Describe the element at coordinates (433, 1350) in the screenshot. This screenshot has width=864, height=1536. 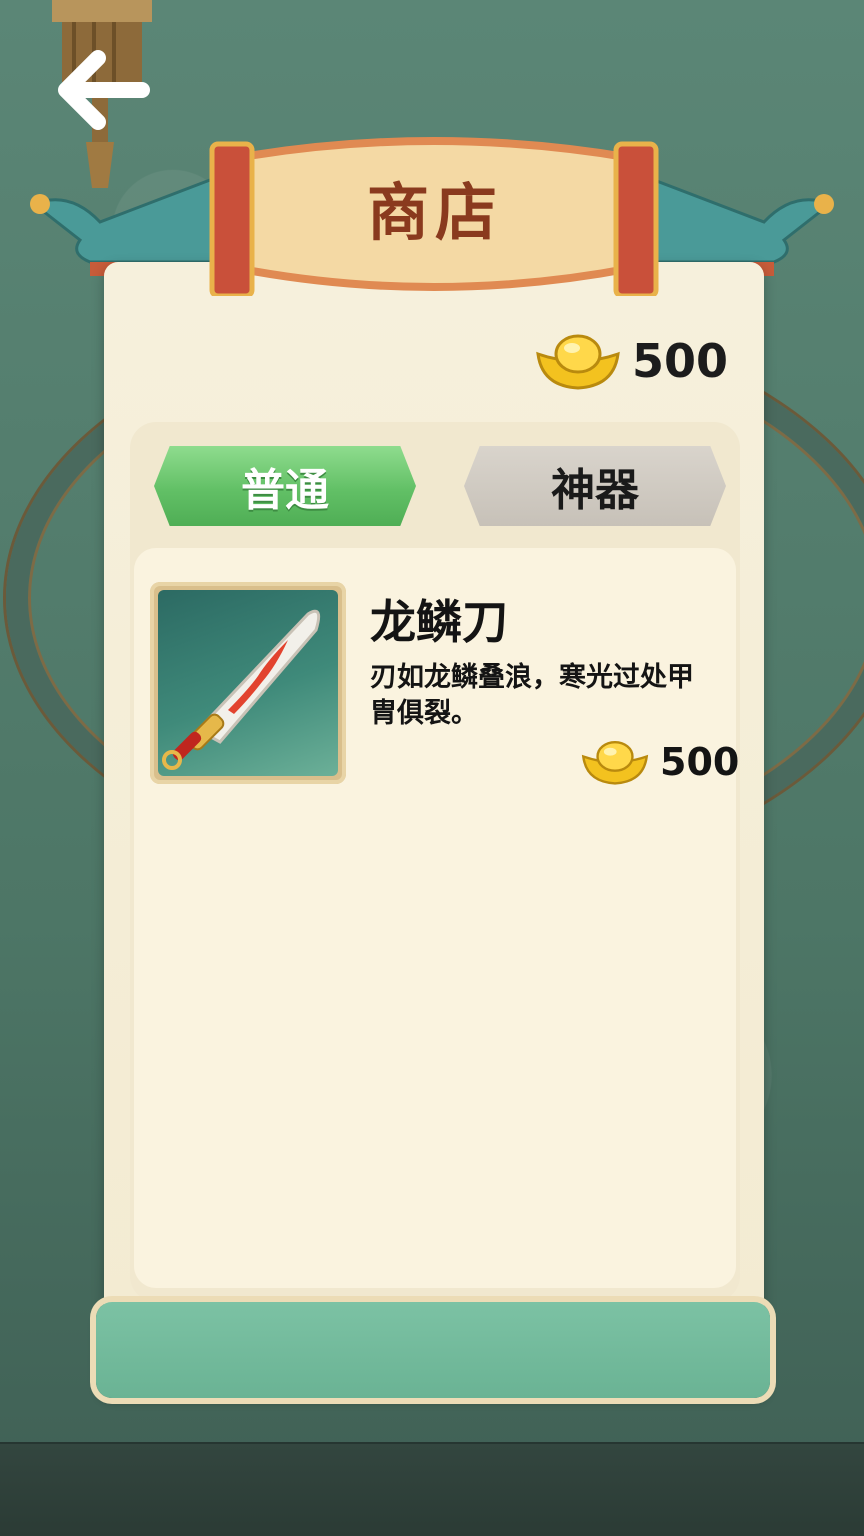
I see `footer-scroll-decoration` at that location.